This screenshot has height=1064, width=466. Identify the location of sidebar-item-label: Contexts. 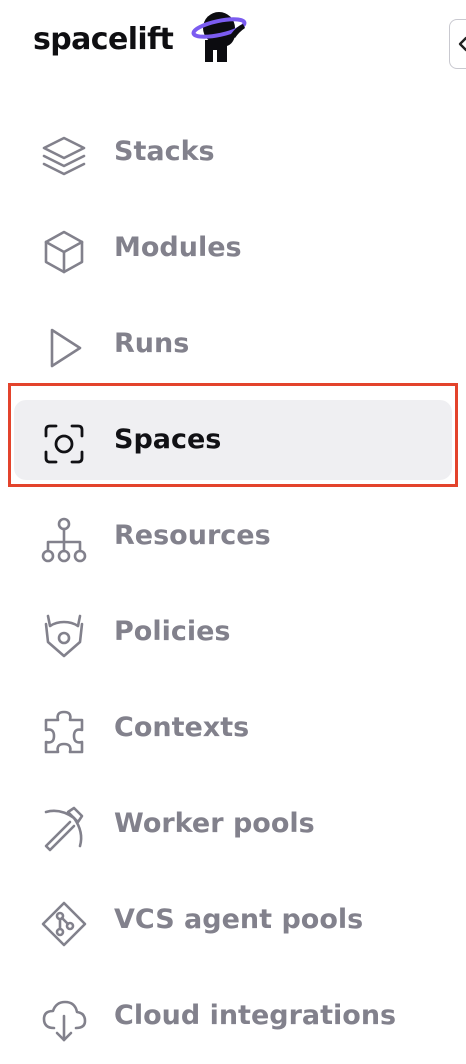
(182, 727).